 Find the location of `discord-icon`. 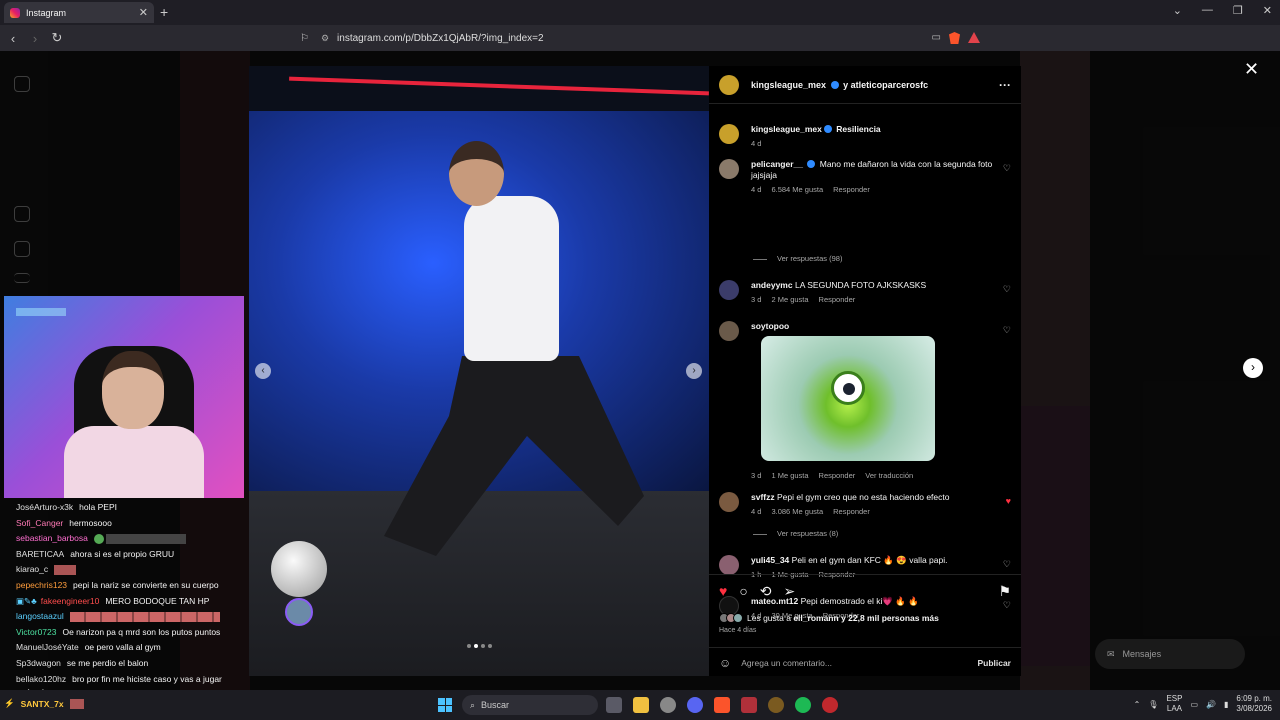

discord-icon is located at coordinates (695, 705).